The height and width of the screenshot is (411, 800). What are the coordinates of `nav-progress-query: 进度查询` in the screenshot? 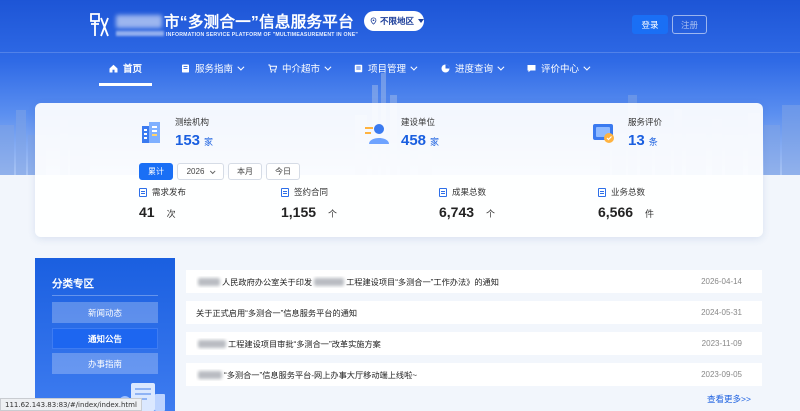 It's located at (473, 68).